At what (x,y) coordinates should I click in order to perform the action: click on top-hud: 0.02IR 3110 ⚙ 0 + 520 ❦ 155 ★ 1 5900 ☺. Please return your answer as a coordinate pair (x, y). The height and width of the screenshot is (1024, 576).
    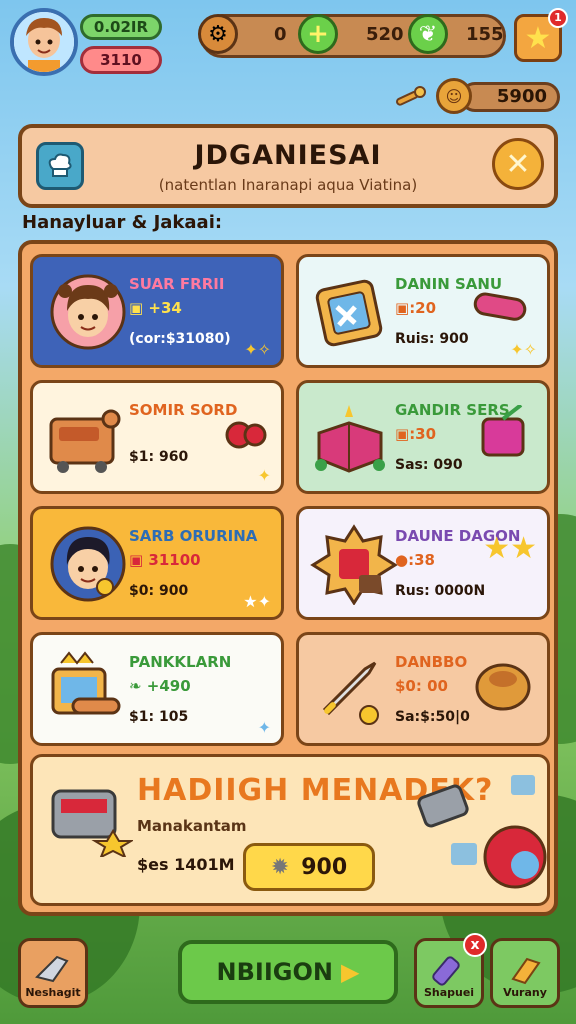
    Looking at the image, I should click on (288, 60).